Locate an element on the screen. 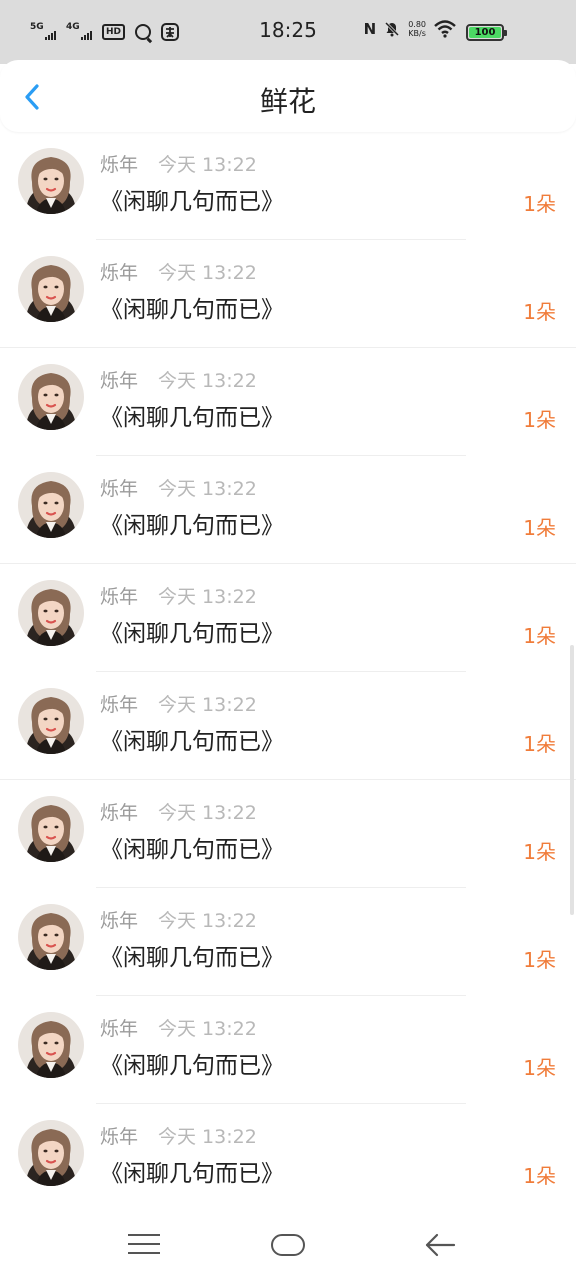  battery-icon: 100 is located at coordinates (486, 32).